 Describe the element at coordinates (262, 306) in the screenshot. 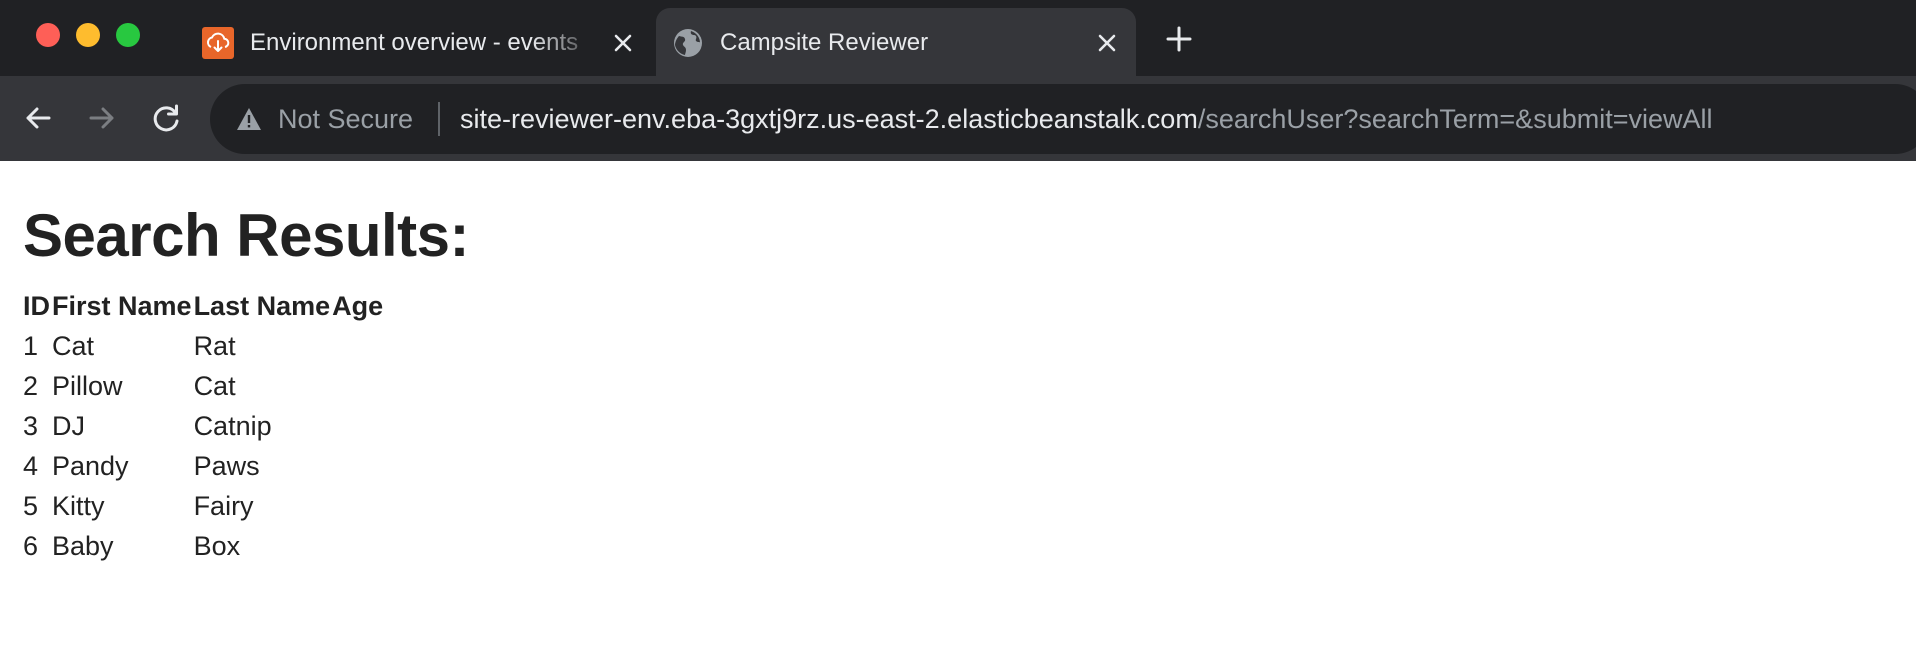

I see `column-header-last-name: Last Name` at that location.